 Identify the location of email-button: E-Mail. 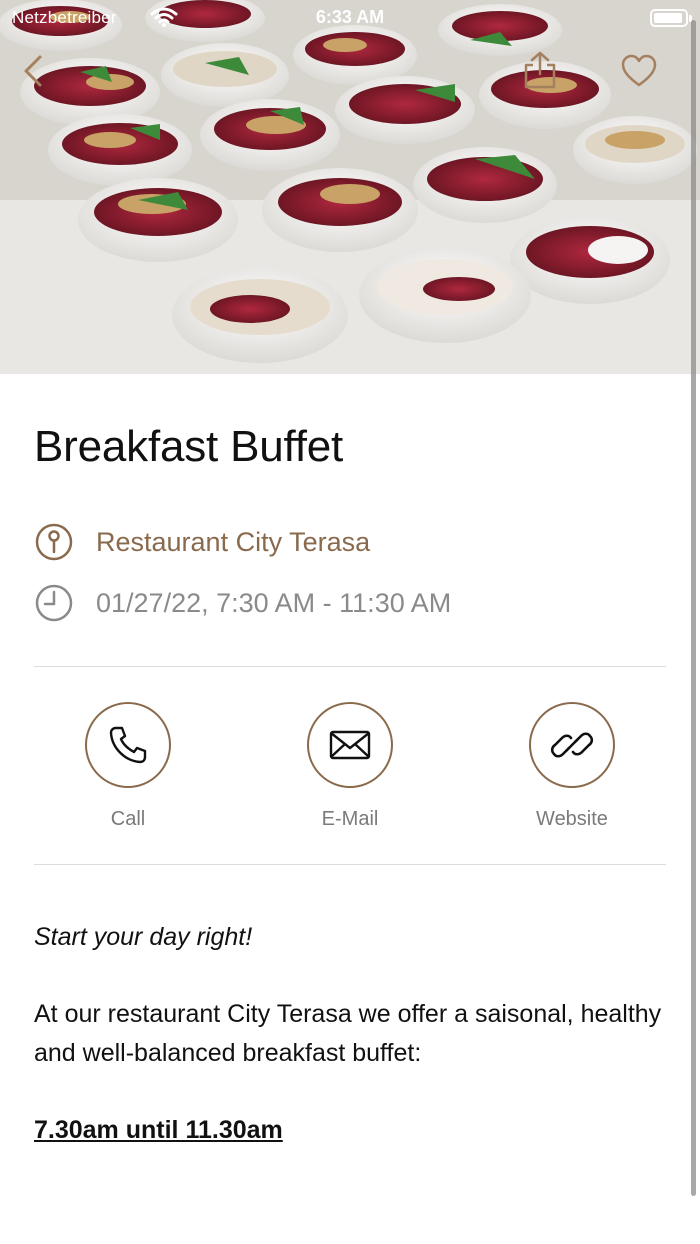
(350, 766).